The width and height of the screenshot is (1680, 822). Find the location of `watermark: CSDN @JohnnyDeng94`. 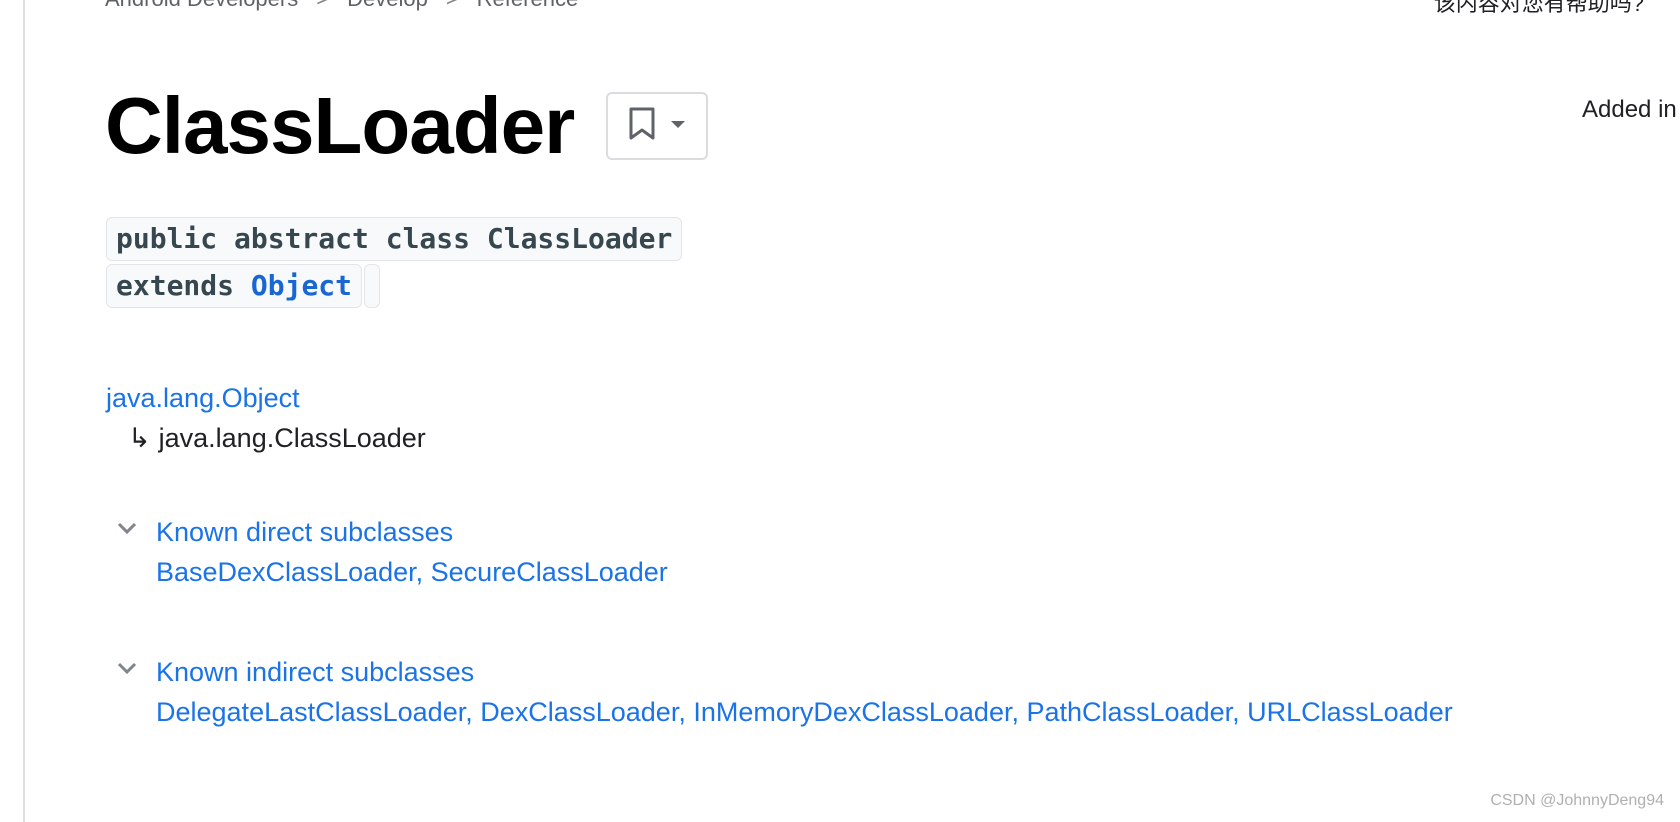

watermark: CSDN @JohnnyDeng94 is located at coordinates (1577, 800).